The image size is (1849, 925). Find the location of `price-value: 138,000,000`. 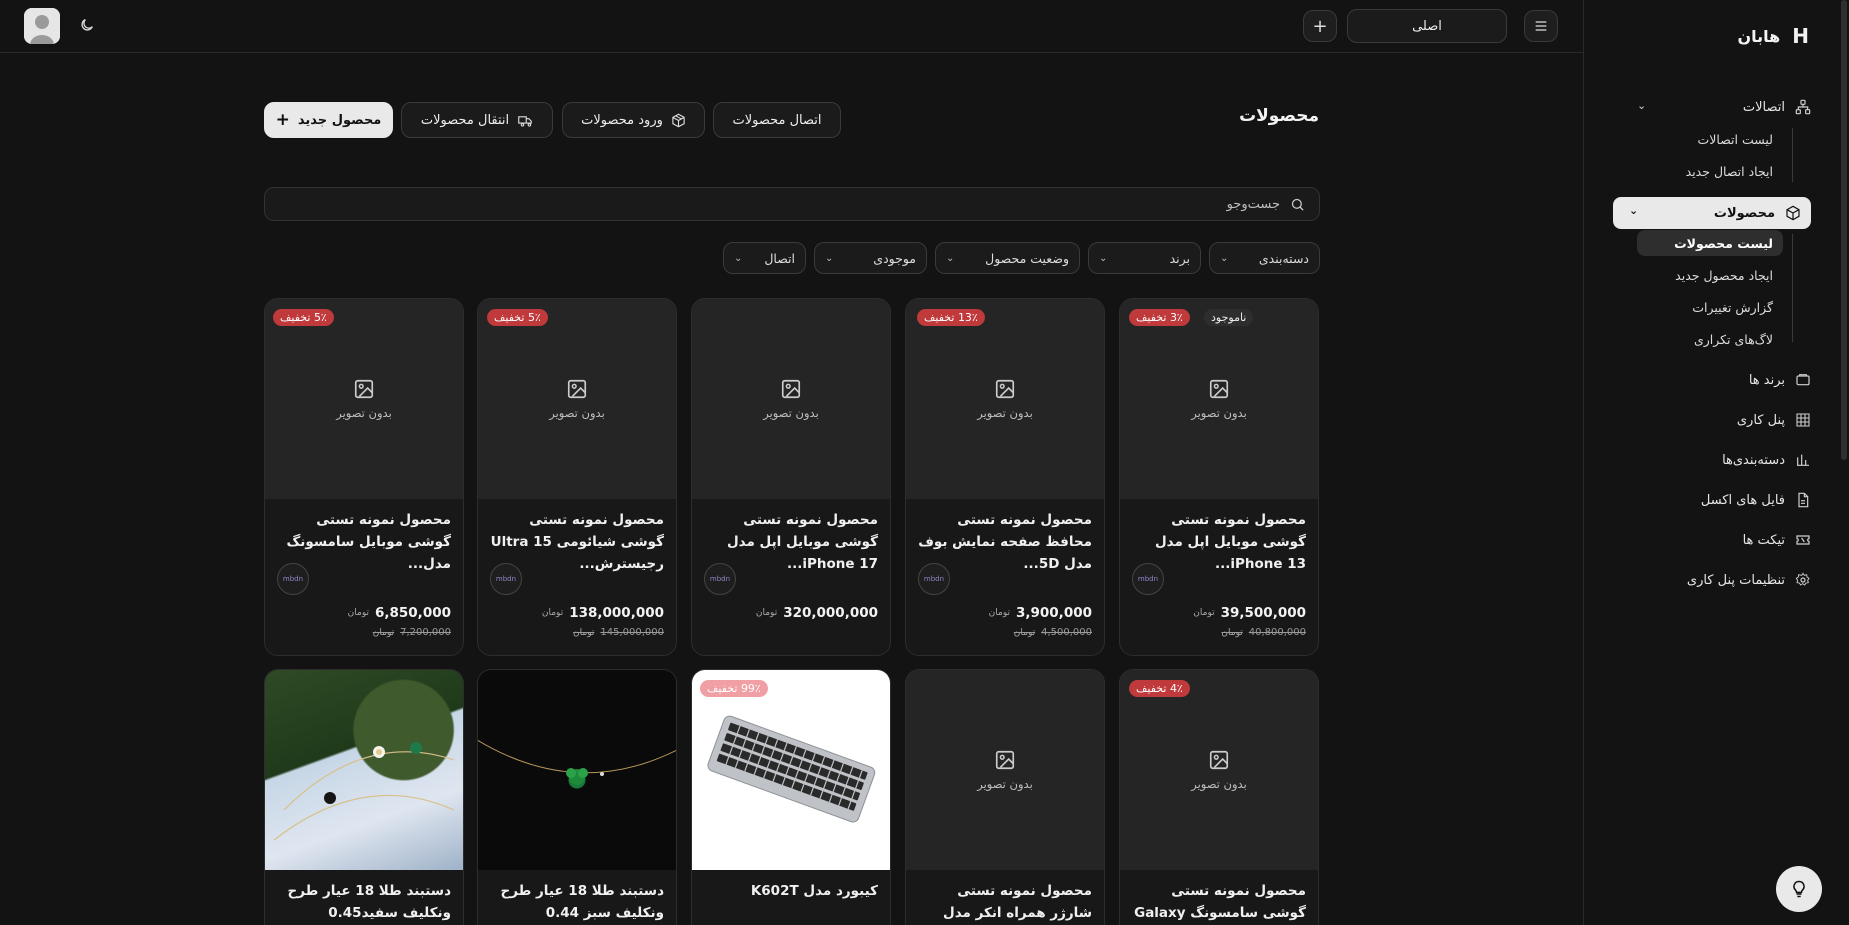

price-value: 138,000,000 is located at coordinates (616, 613).